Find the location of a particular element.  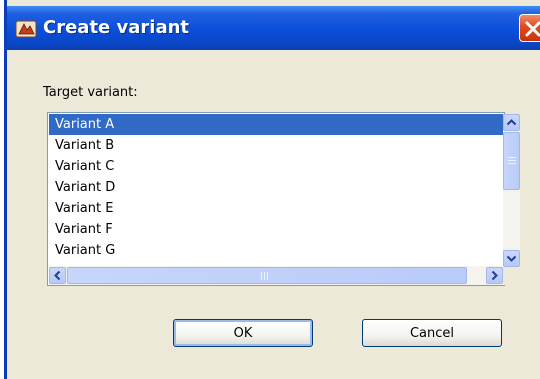

chevron-up-icon is located at coordinates (511, 122).